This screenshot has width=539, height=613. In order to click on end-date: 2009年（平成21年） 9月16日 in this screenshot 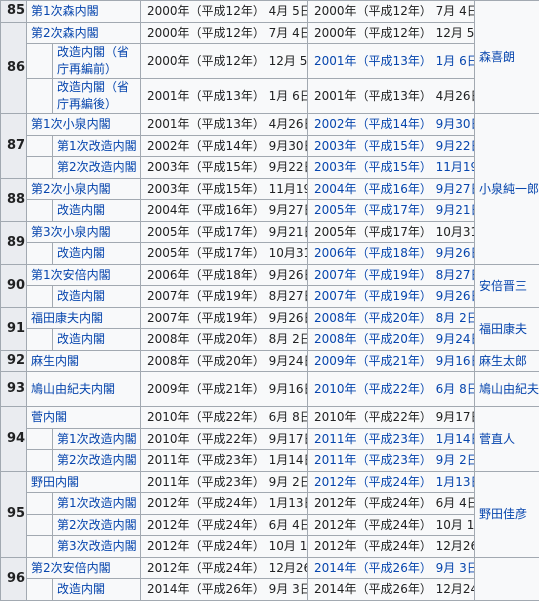, I will do `click(391, 360)`.